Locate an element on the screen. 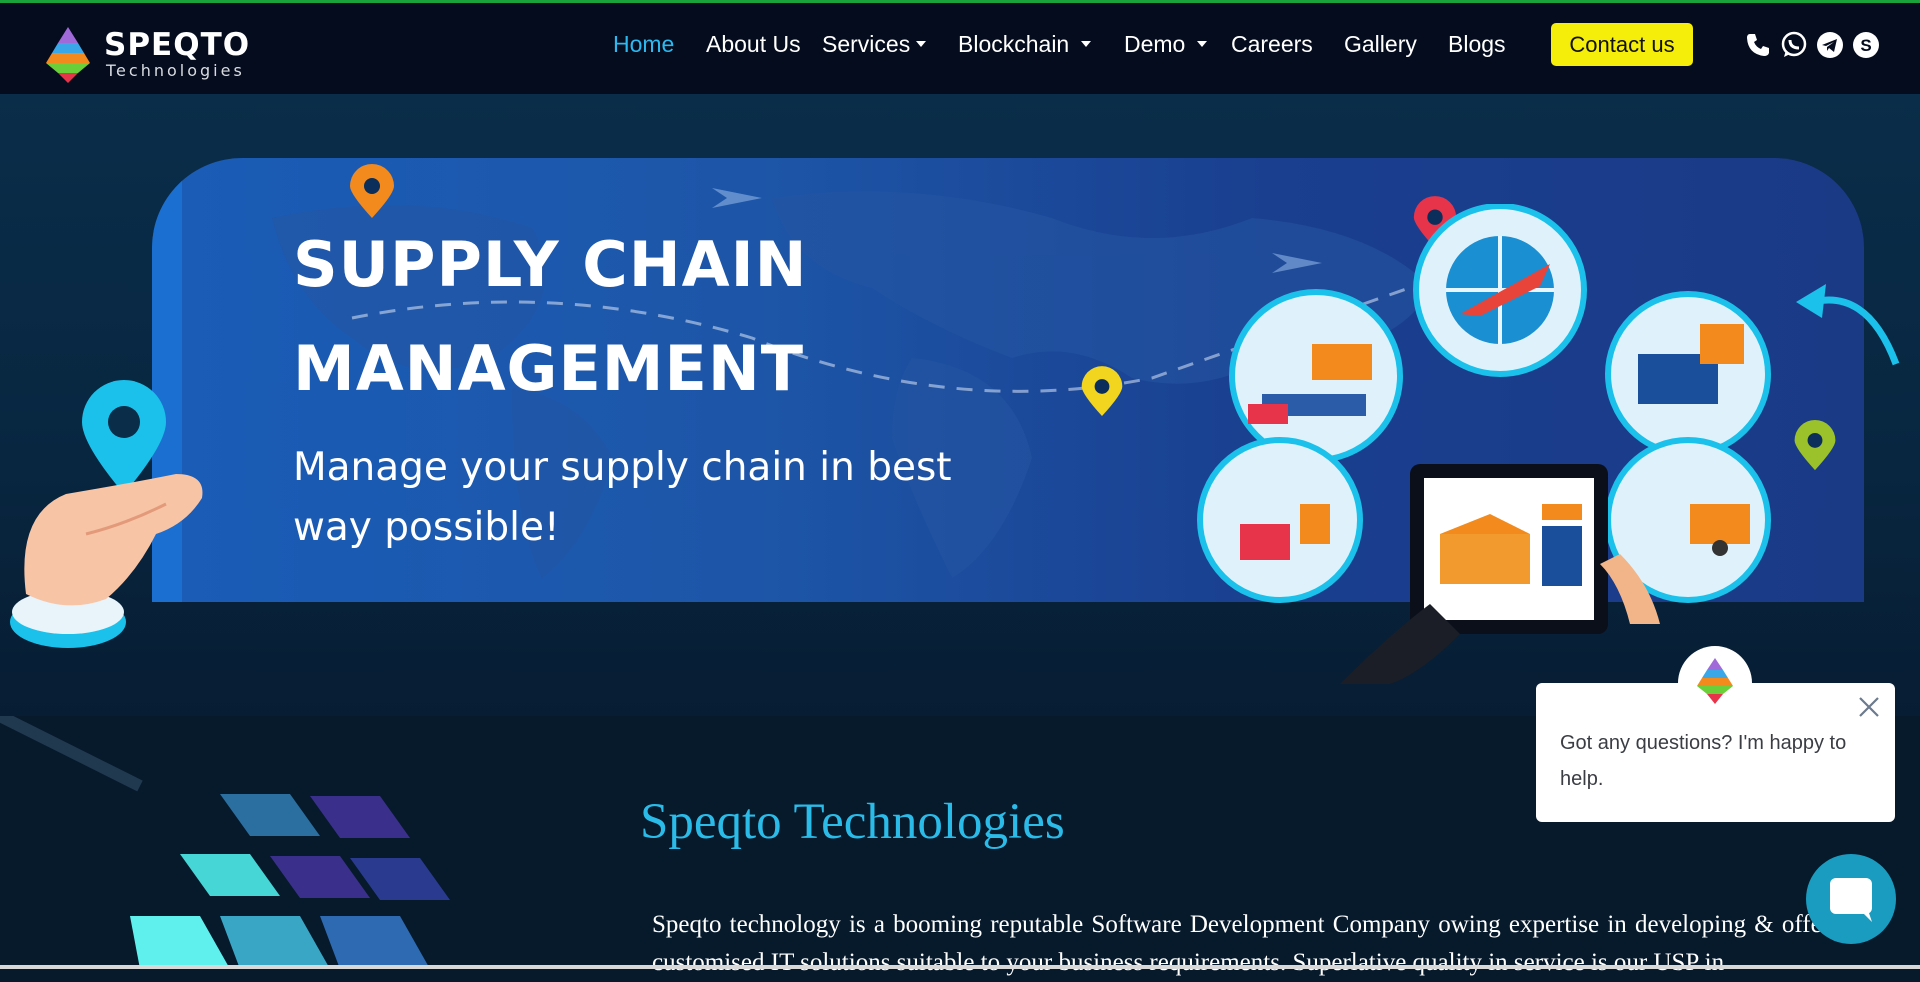  about-title: Speqto Technologies is located at coordinates (852, 822).